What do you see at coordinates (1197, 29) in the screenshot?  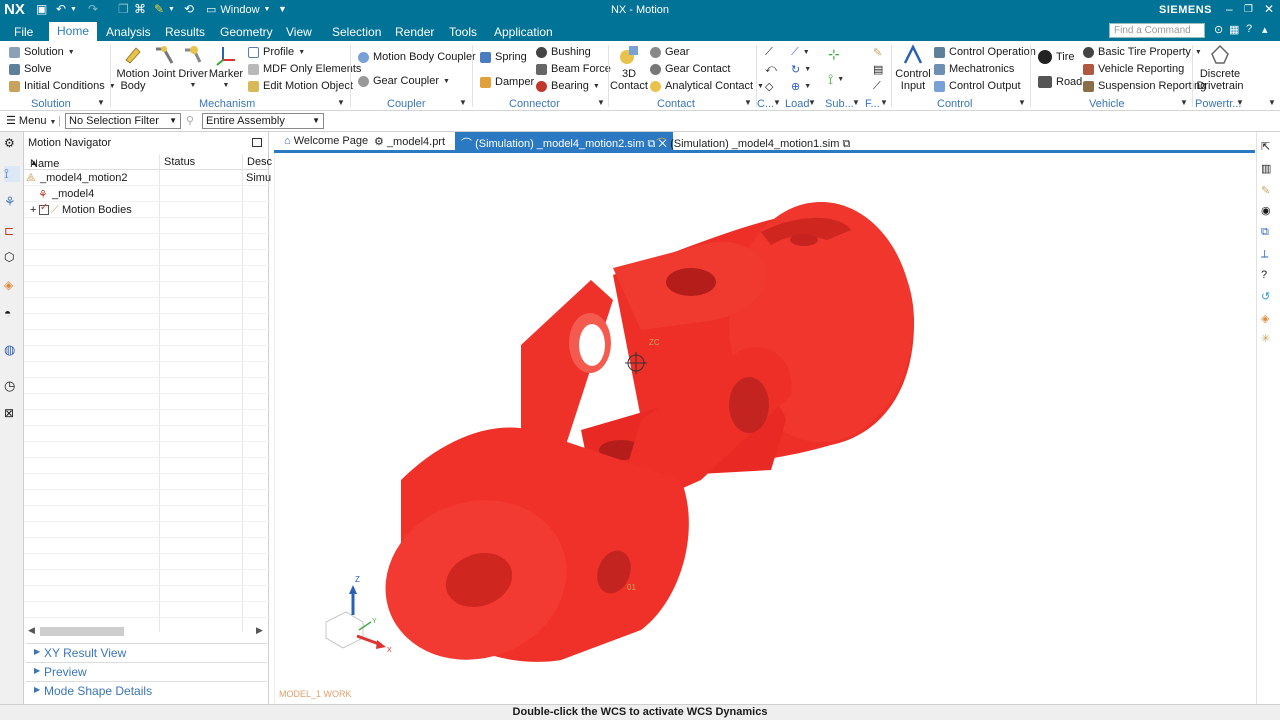 I see `search-icon: ⚲` at bounding box center [1197, 29].